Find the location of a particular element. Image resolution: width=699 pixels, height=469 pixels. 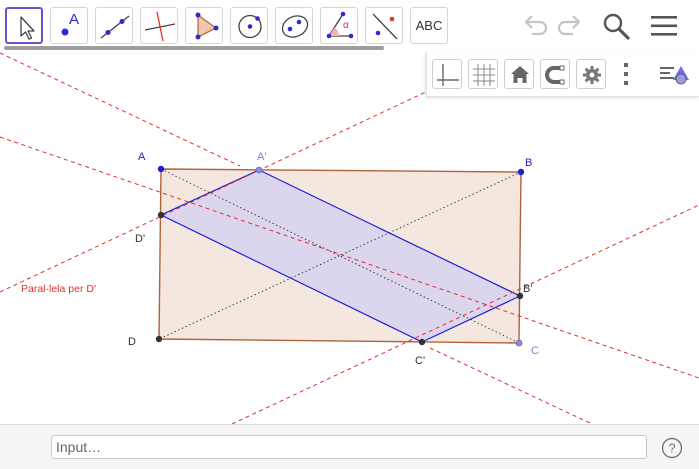

label-B1: B' is located at coordinates (527, 289).